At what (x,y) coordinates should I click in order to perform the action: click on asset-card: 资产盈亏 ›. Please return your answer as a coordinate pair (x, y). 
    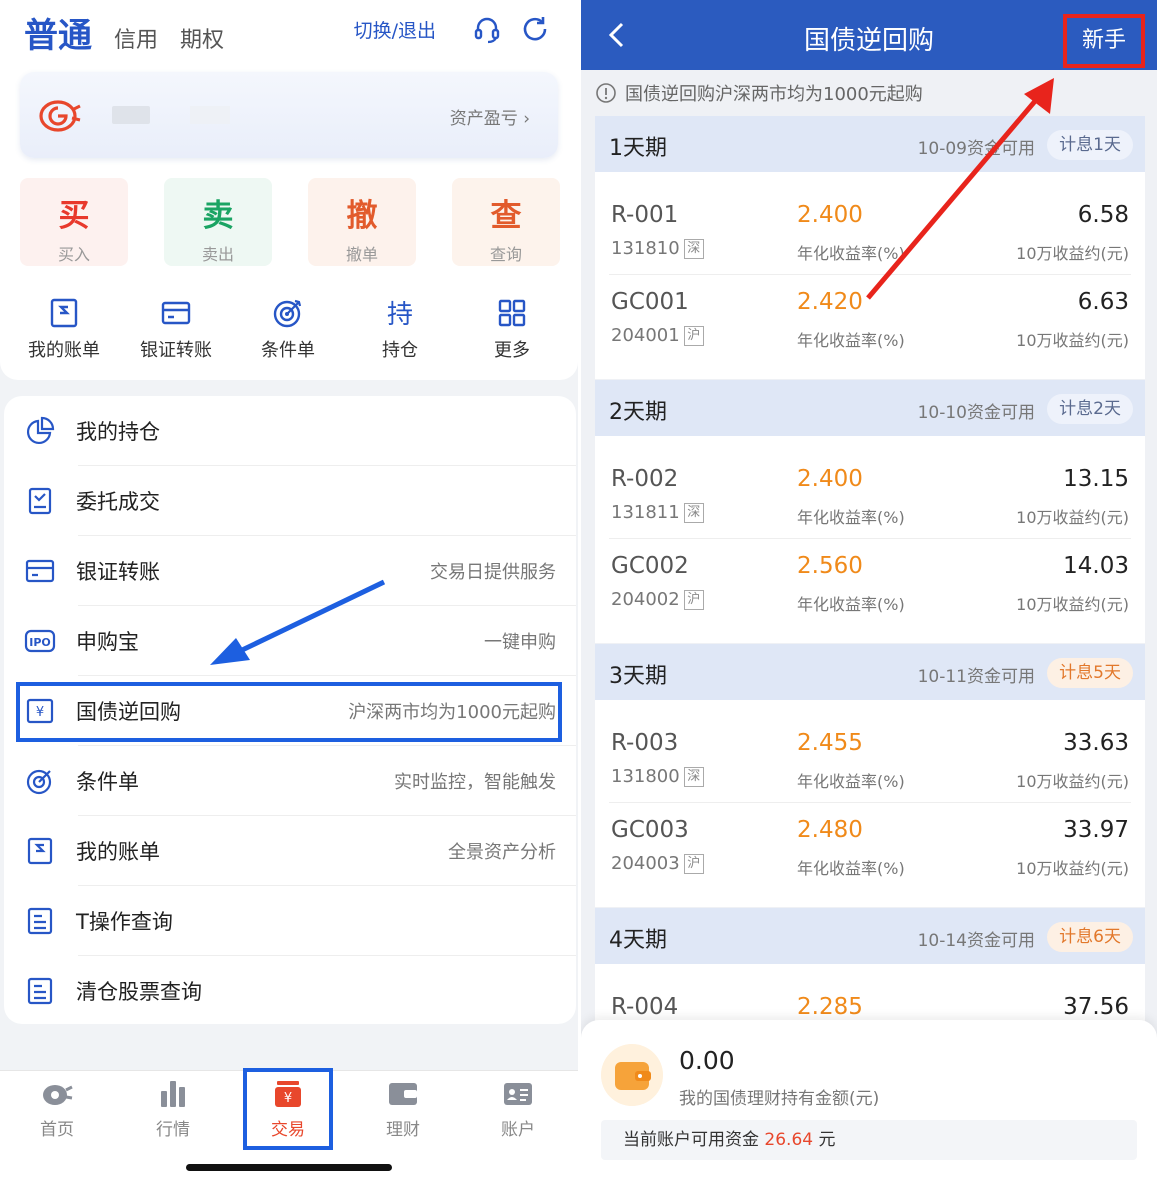
    Looking at the image, I should click on (289, 115).